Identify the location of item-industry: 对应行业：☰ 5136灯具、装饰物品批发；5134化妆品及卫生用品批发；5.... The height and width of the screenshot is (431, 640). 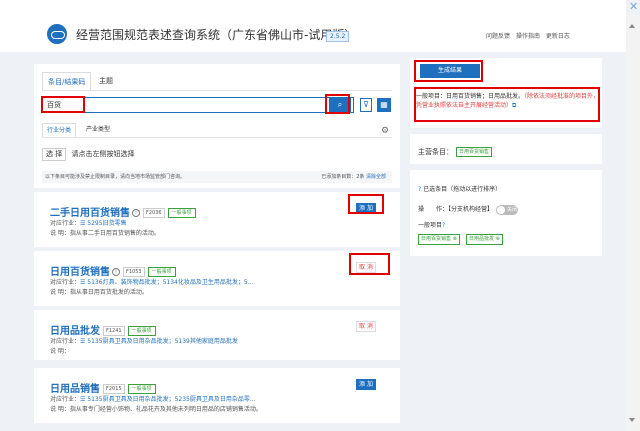
(151, 281).